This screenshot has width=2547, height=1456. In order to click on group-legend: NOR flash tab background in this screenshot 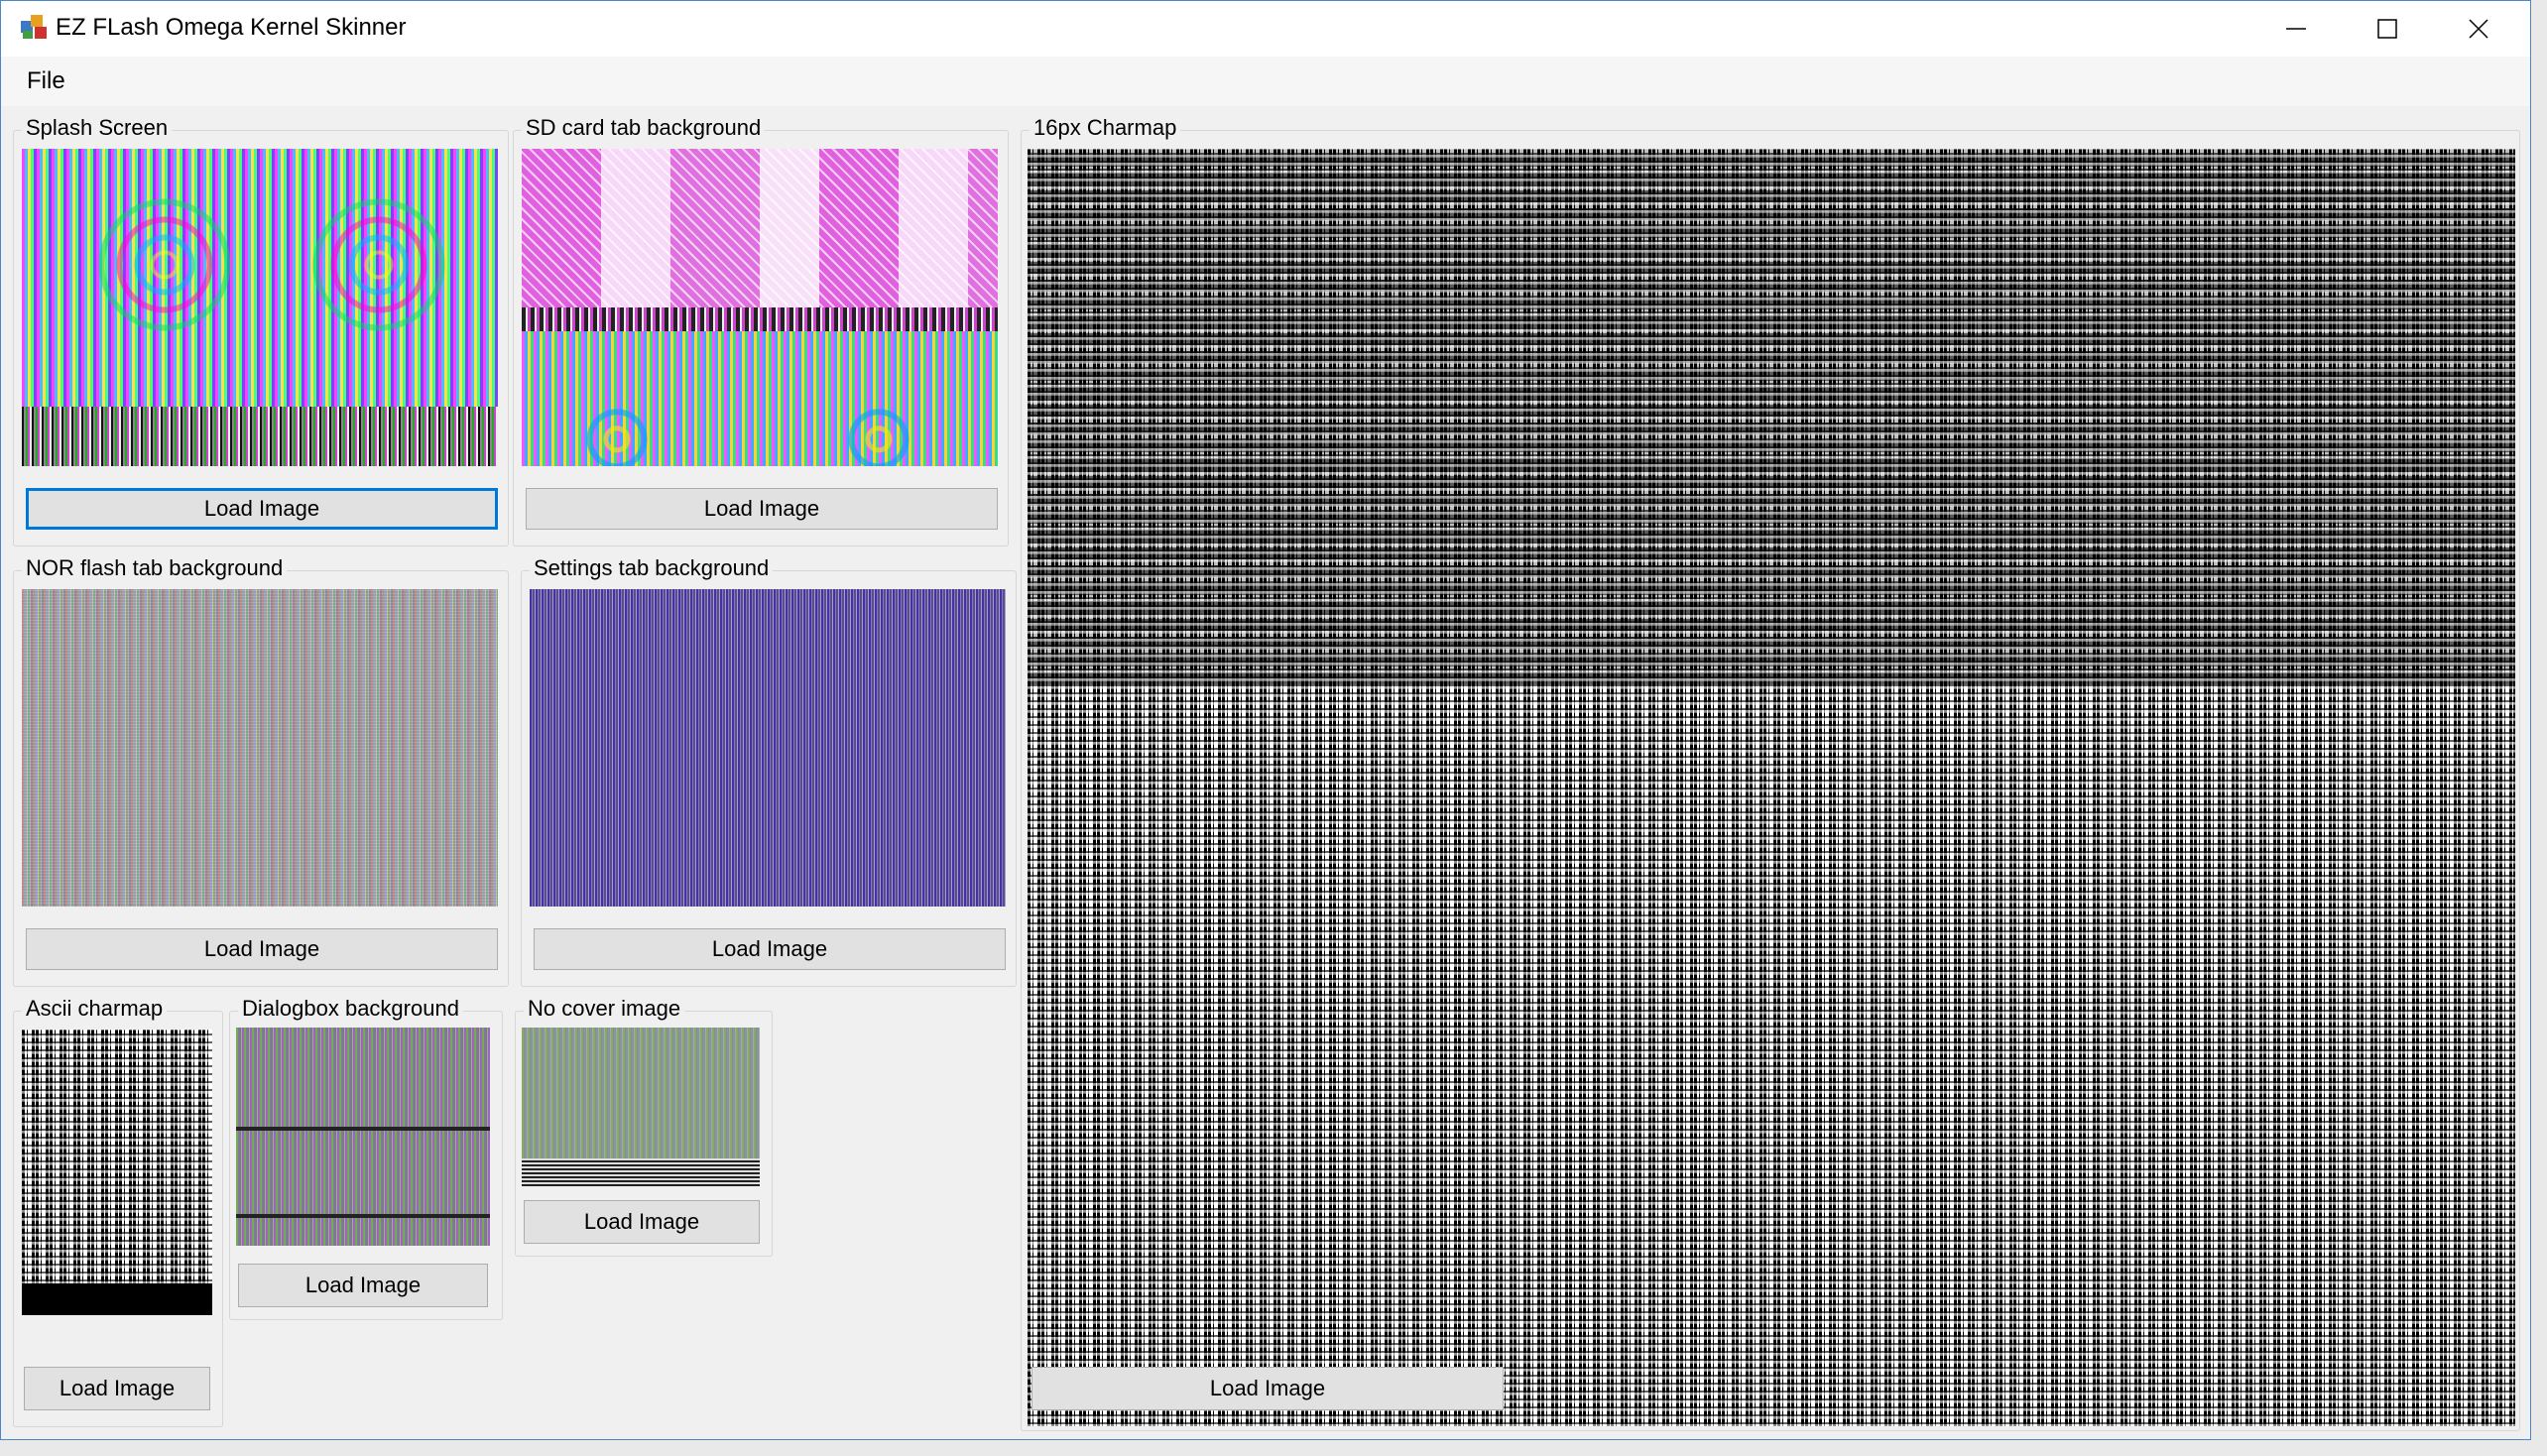, I will do `click(155, 568)`.